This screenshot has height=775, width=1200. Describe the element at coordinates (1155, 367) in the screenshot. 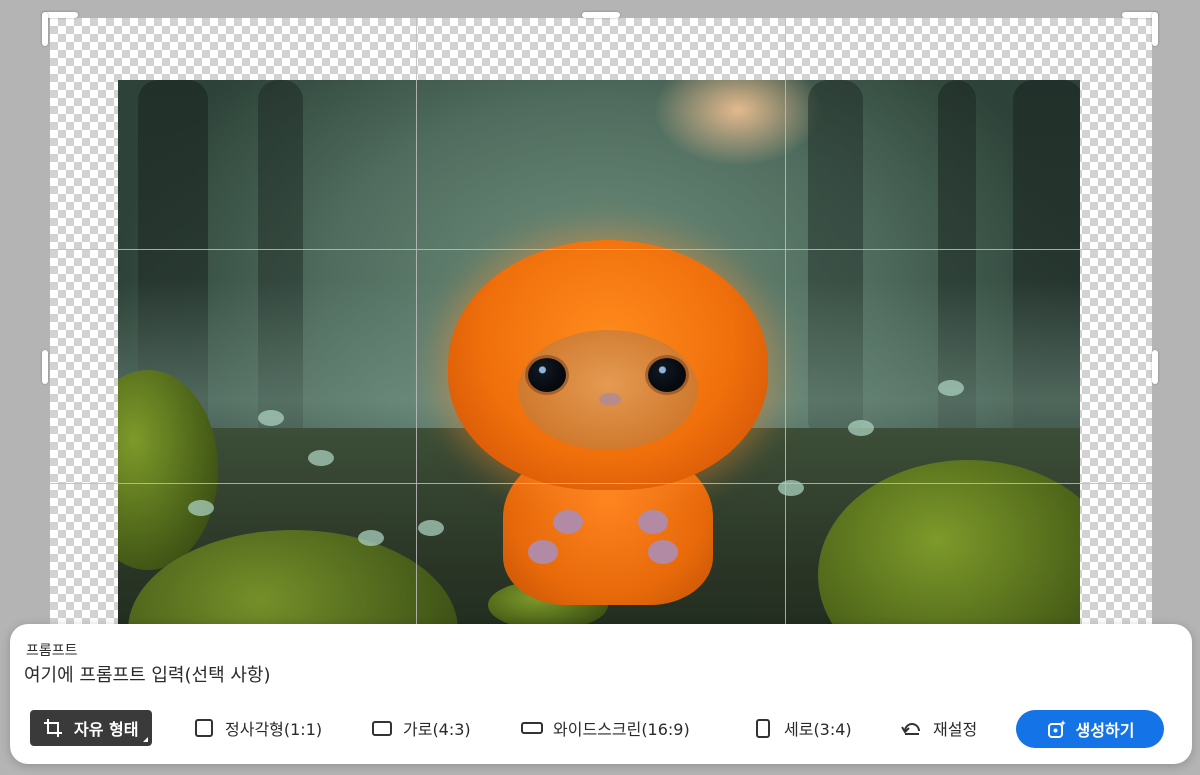

I see `crop-handle-right` at that location.